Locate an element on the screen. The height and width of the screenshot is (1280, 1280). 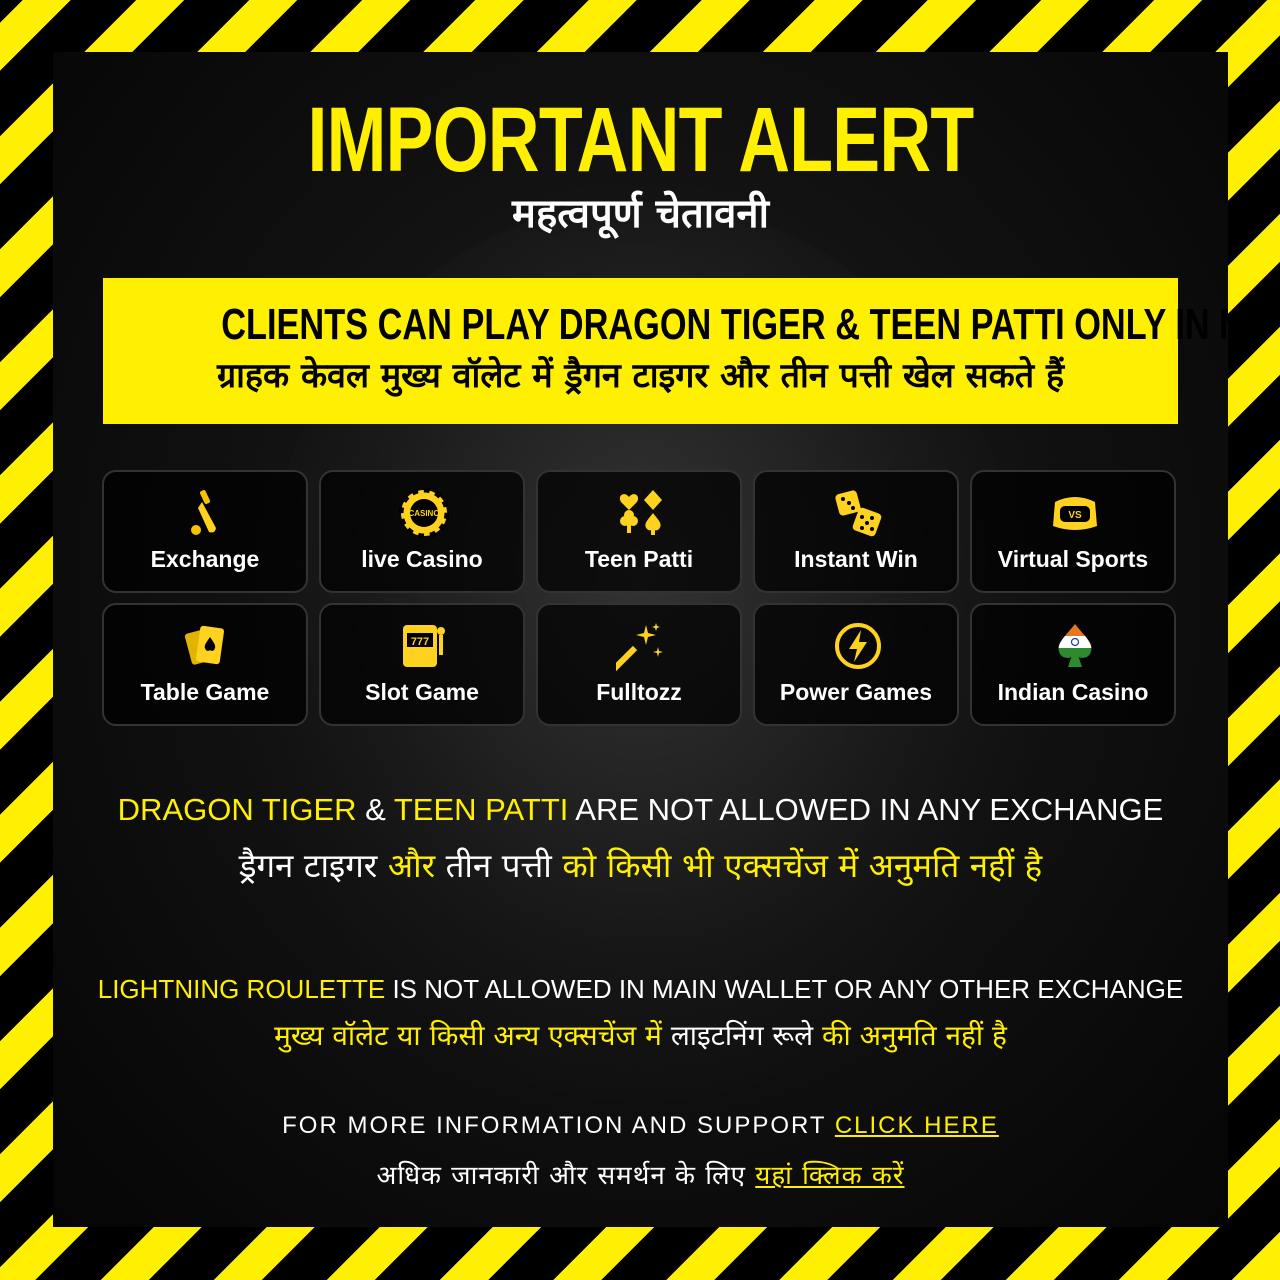
alert-title: IMPORTANT ALERT is located at coordinates (641, 140).